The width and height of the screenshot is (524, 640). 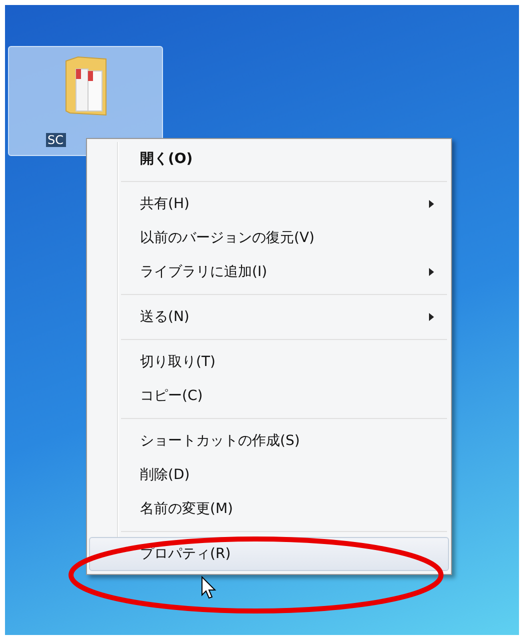 What do you see at coordinates (269, 441) in the screenshot?
I see `menu-item: ショートカットの作成(S)` at bounding box center [269, 441].